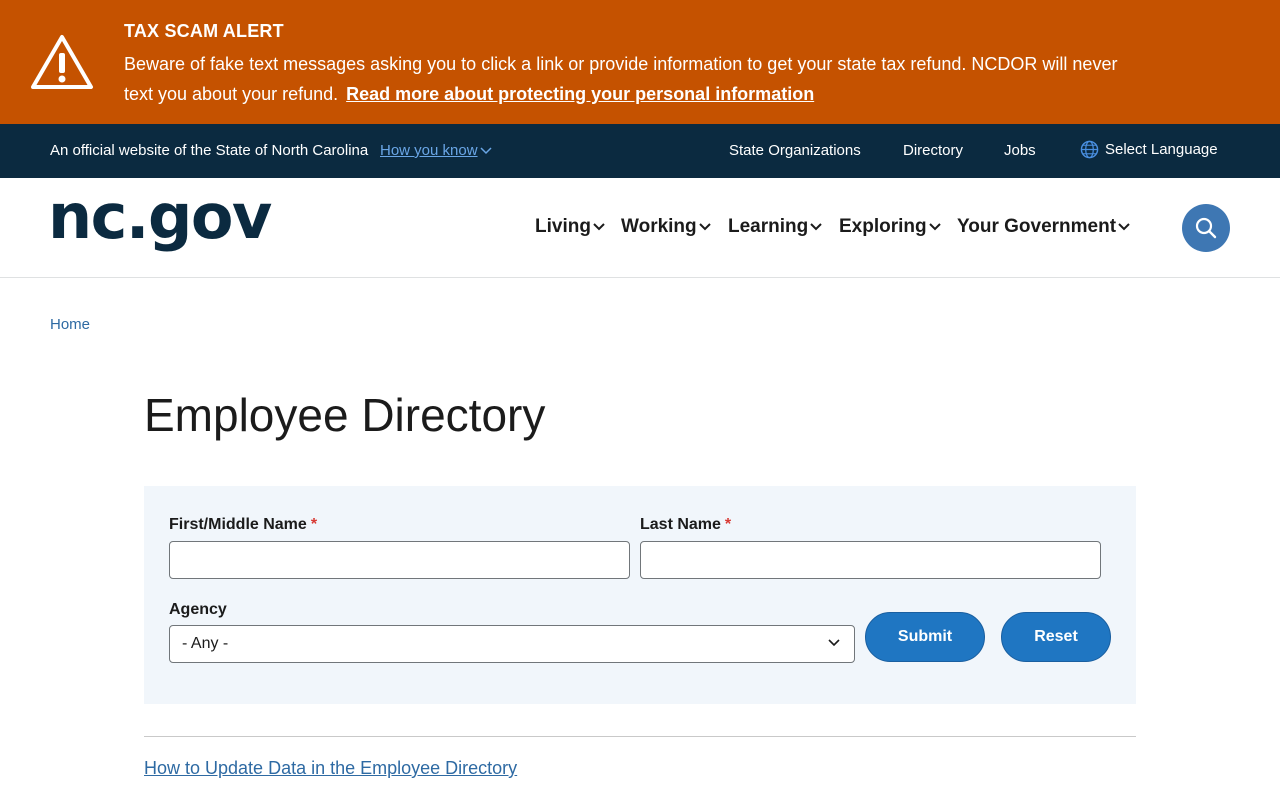 The image size is (1280, 800). I want to click on globe-icon, so click(1089, 149).